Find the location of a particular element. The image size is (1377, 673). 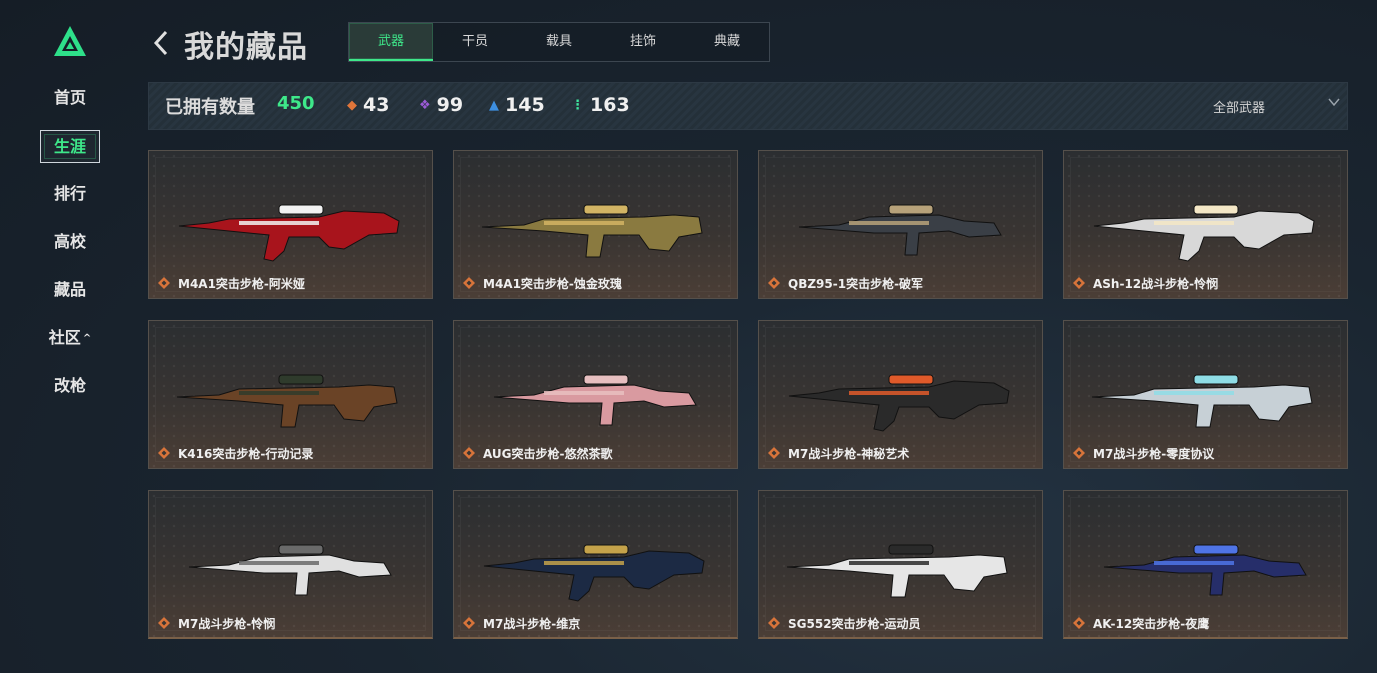

nav-item-label: 生涯 is located at coordinates (69, 146).